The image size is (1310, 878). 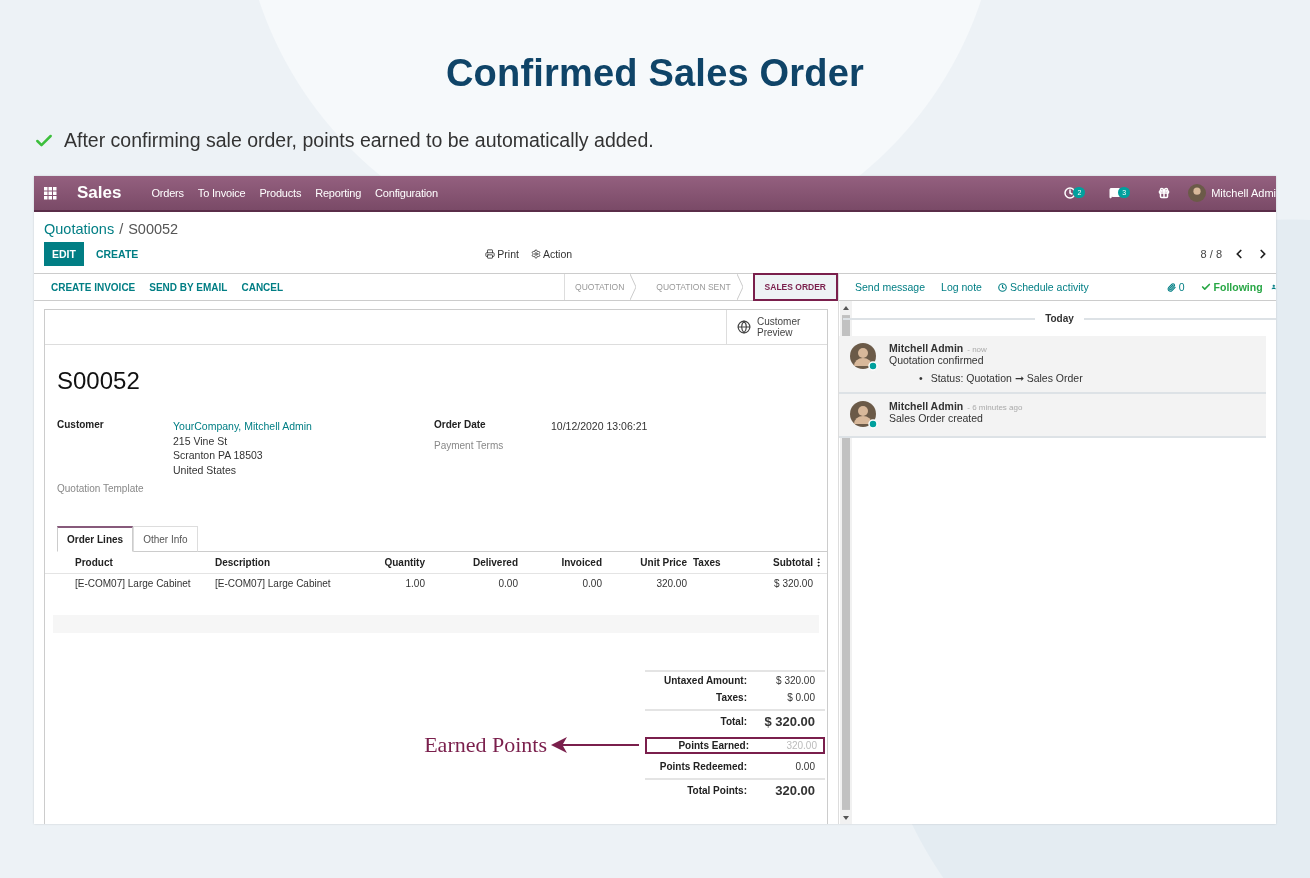 I want to click on message-text: Quotation confirmed, so click(x=937, y=360).